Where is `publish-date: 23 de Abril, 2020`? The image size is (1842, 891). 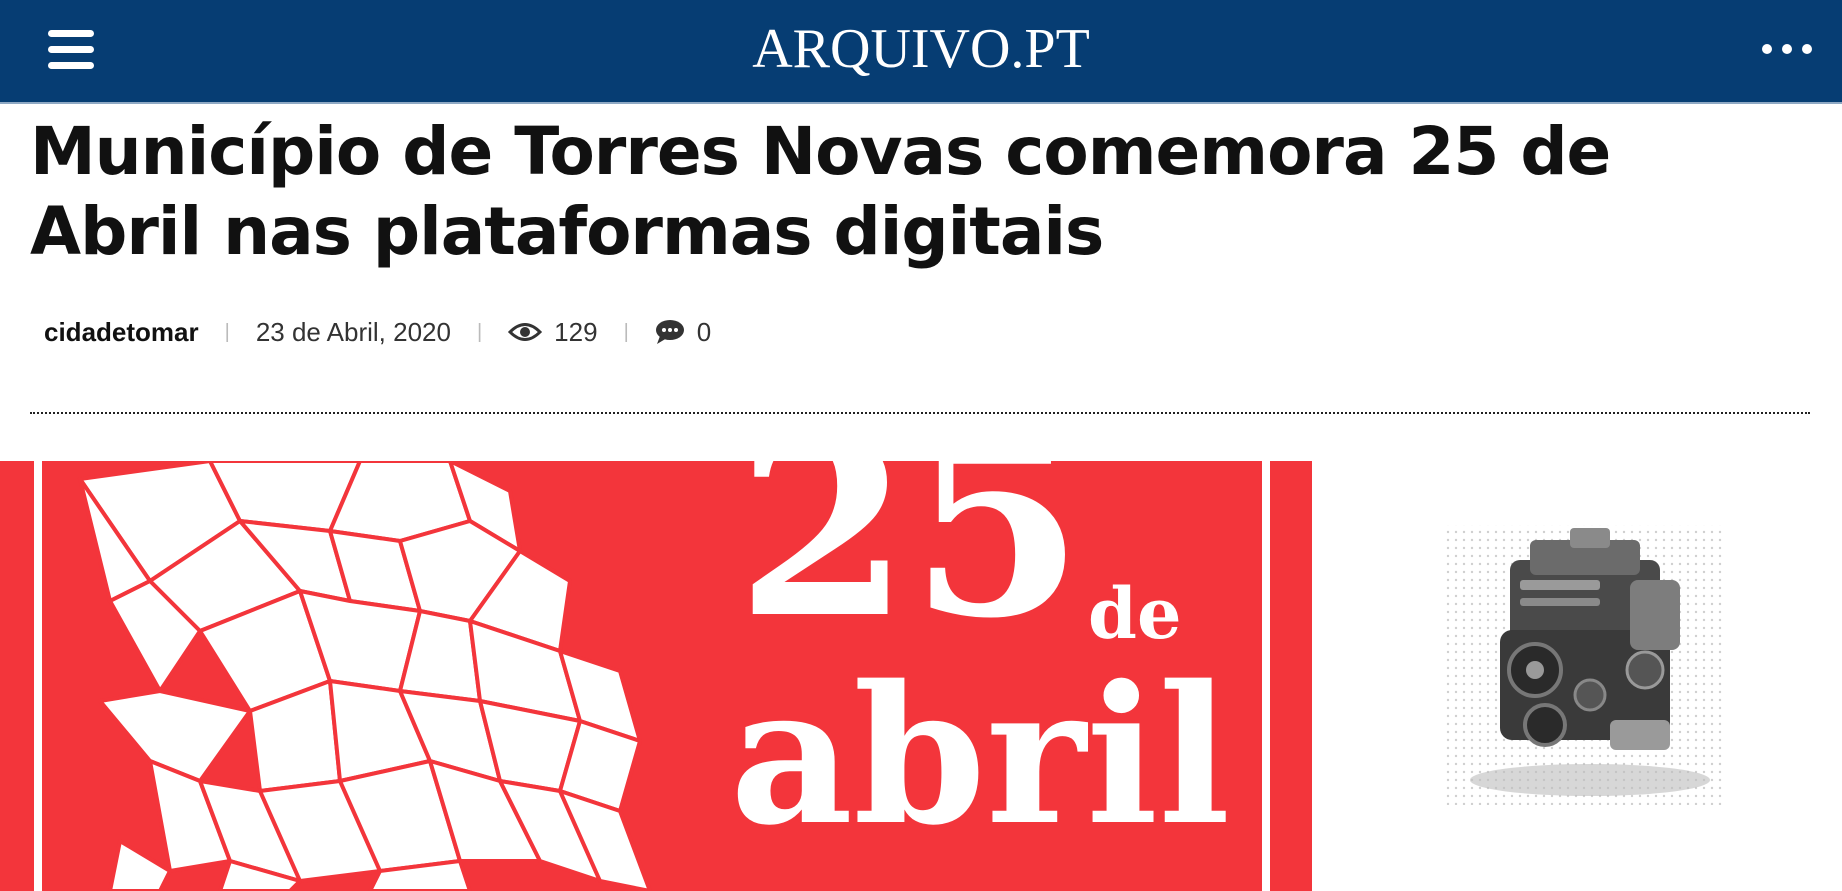
publish-date: 23 de Abril, 2020 is located at coordinates (353, 331).